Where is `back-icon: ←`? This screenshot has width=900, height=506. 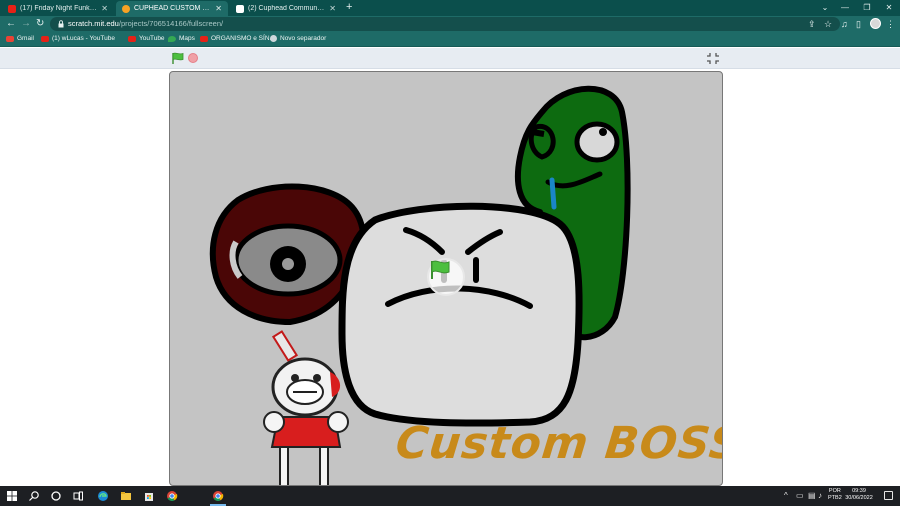 back-icon: ← is located at coordinates (11, 24).